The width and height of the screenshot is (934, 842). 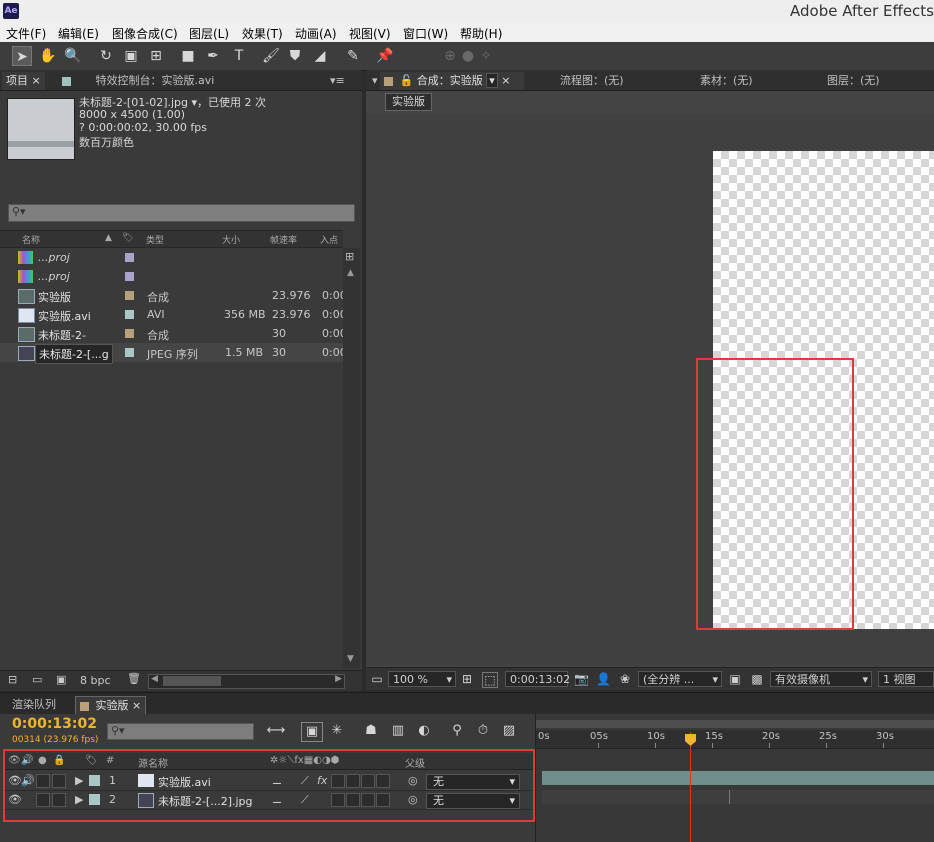 I want to click on always-preview-icon: ▭, so click(x=377, y=679).